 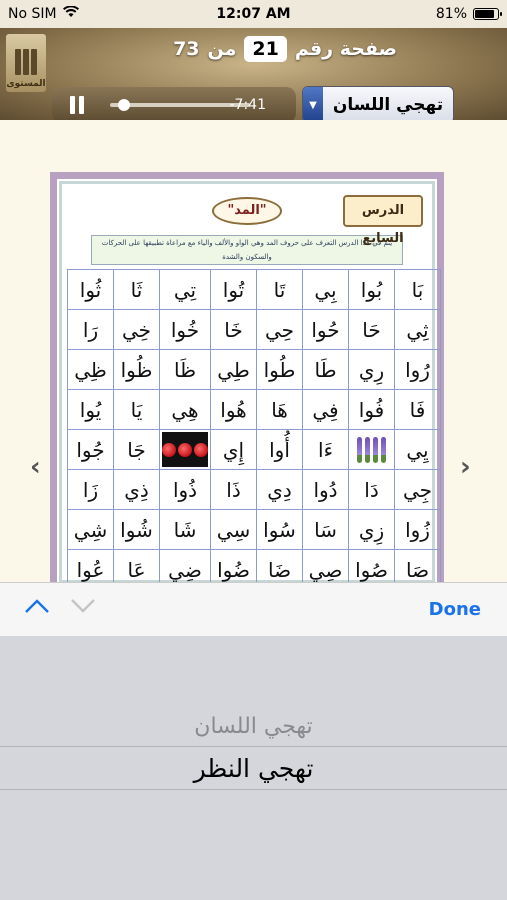 What do you see at coordinates (418, 290) in the screenshot?
I see `letter-cell: بَا` at bounding box center [418, 290].